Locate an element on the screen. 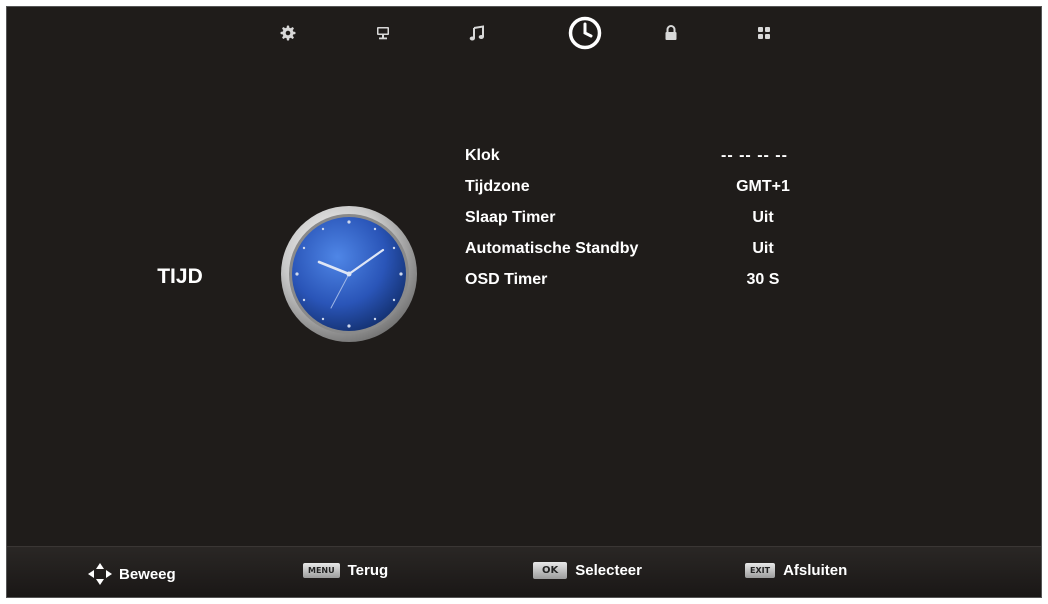 This screenshot has width=1048, height=604. menu-tab-bar is located at coordinates (524, 34).